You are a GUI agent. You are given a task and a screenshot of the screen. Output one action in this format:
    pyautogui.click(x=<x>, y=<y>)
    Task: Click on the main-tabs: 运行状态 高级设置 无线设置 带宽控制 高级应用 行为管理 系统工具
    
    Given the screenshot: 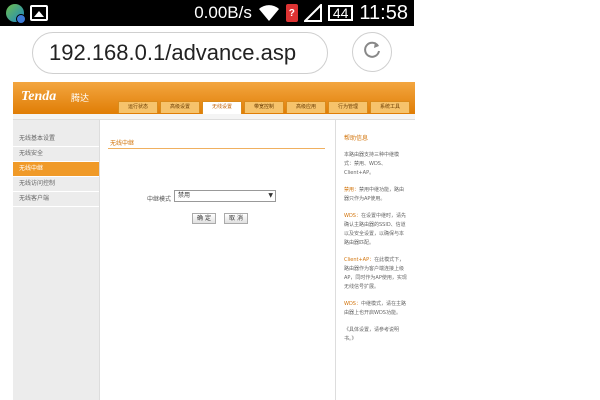 What is the action you would take?
    pyautogui.click(x=264, y=107)
    